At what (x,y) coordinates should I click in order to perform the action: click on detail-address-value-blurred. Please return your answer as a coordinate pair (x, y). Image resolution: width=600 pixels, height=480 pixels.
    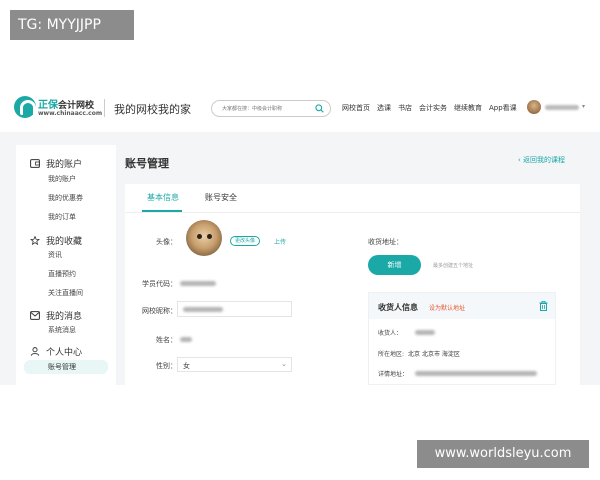
    Looking at the image, I should click on (476, 373).